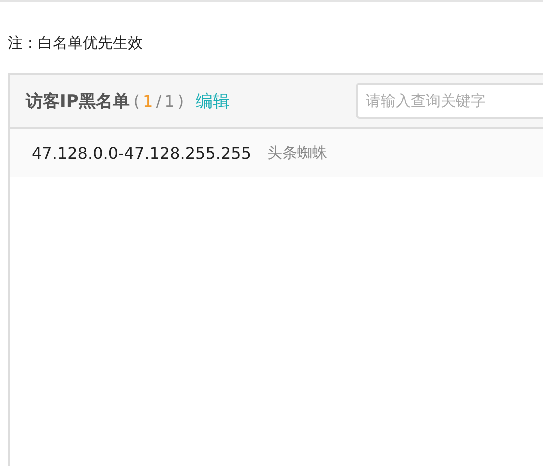  I want to click on row-label: 头条蜘蛛, so click(298, 153).